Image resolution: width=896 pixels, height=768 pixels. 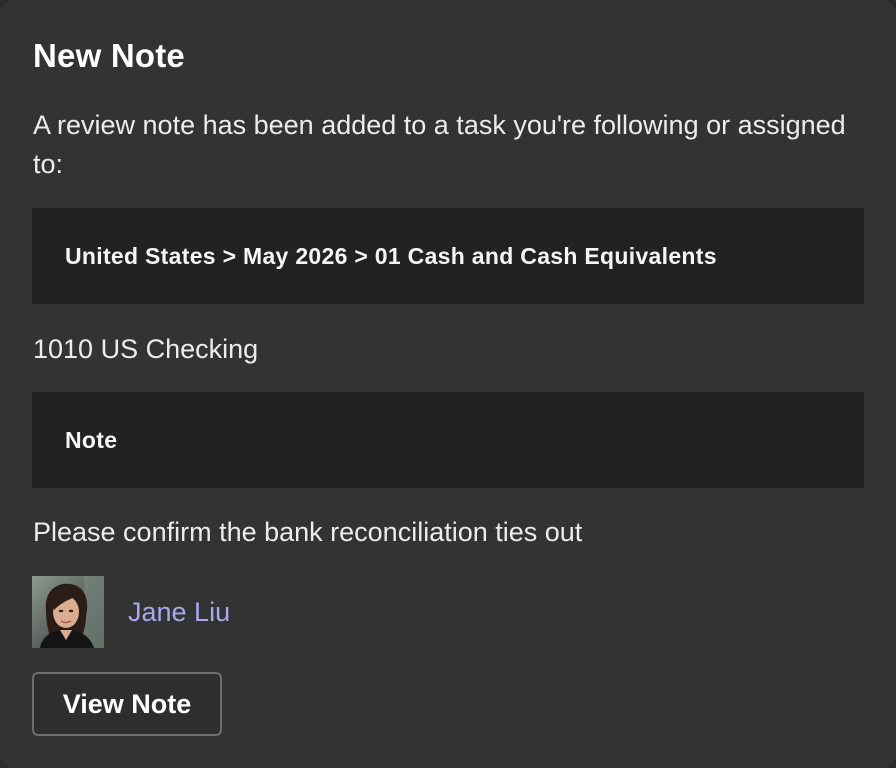 I want to click on avatar, so click(x=68, y=612).